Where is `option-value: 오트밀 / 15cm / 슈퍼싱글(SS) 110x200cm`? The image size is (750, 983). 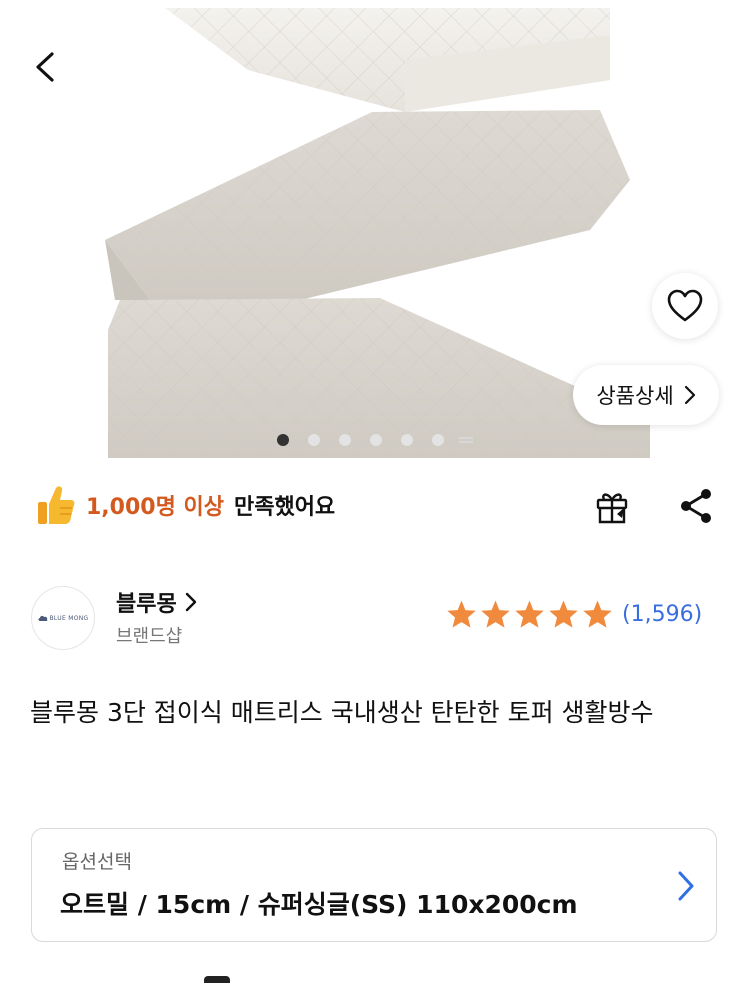
option-value: 오트밀 / 15cm / 슈퍼싱글(SS) 110x200cm is located at coordinates (319, 904).